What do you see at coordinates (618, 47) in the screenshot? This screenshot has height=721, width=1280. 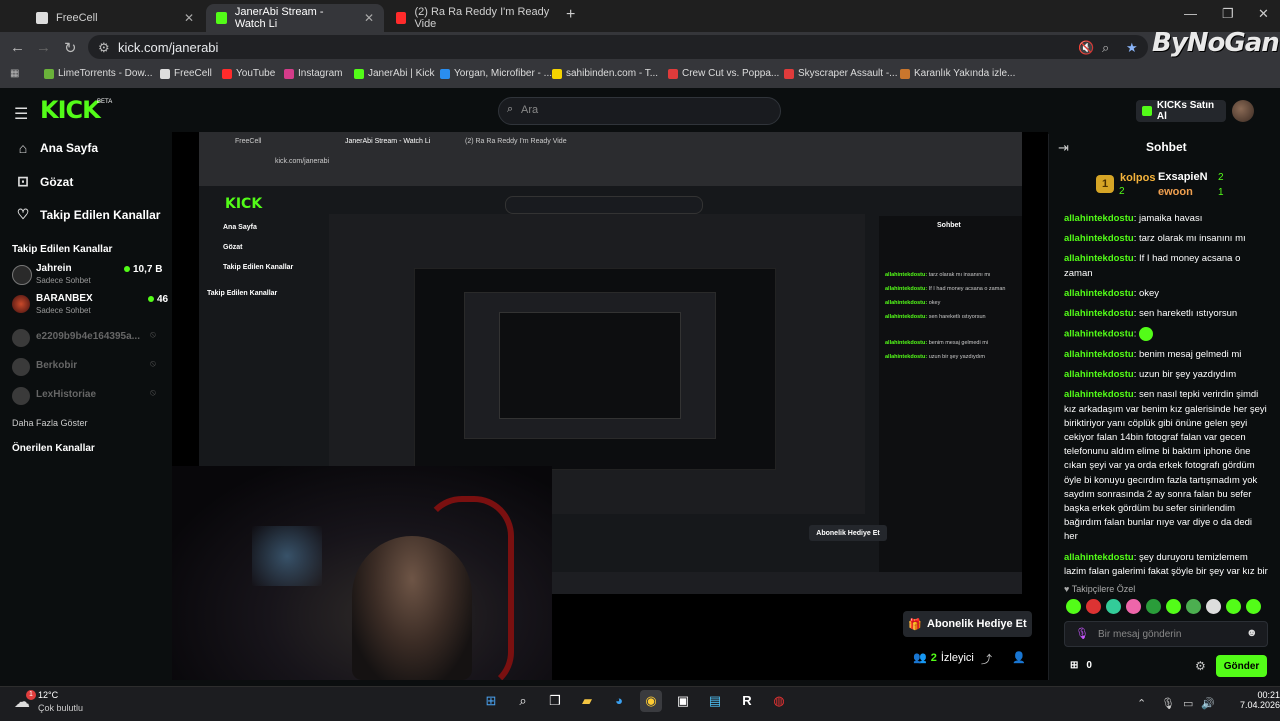 I see `omnibox` at bounding box center [618, 47].